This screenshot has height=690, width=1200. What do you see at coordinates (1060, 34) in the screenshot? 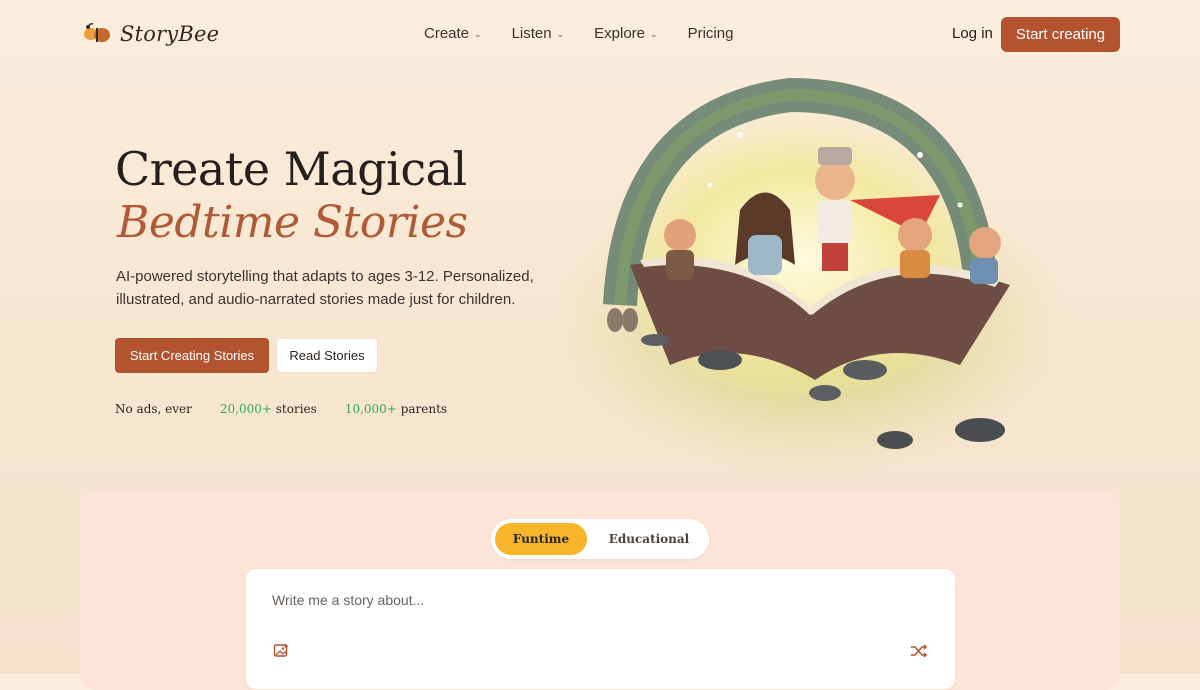
I see `start-creating-button: Start creating` at bounding box center [1060, 34].